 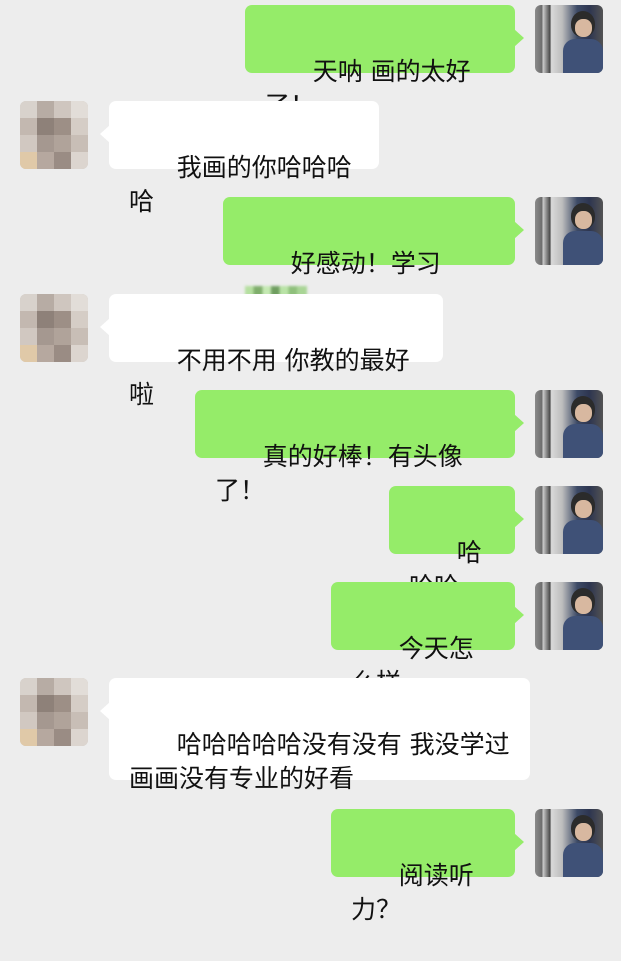 I want to click on message-text: 哈哈哈哈哈没有没有 我没学过 画画没有专业的好看, so click(x=319, y=761).